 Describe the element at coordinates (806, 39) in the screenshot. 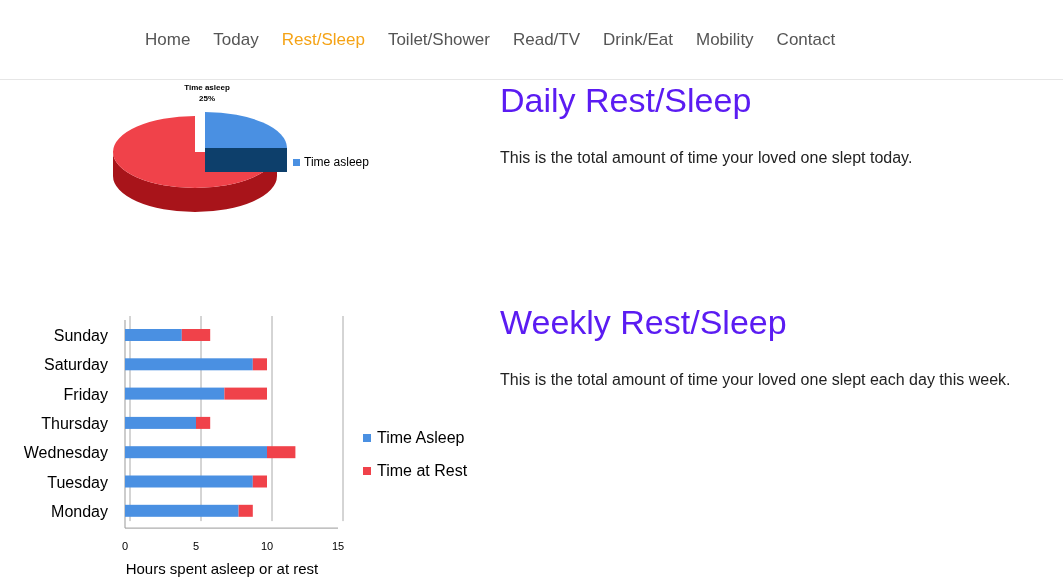

I see `nav-link: Contact` at that location.